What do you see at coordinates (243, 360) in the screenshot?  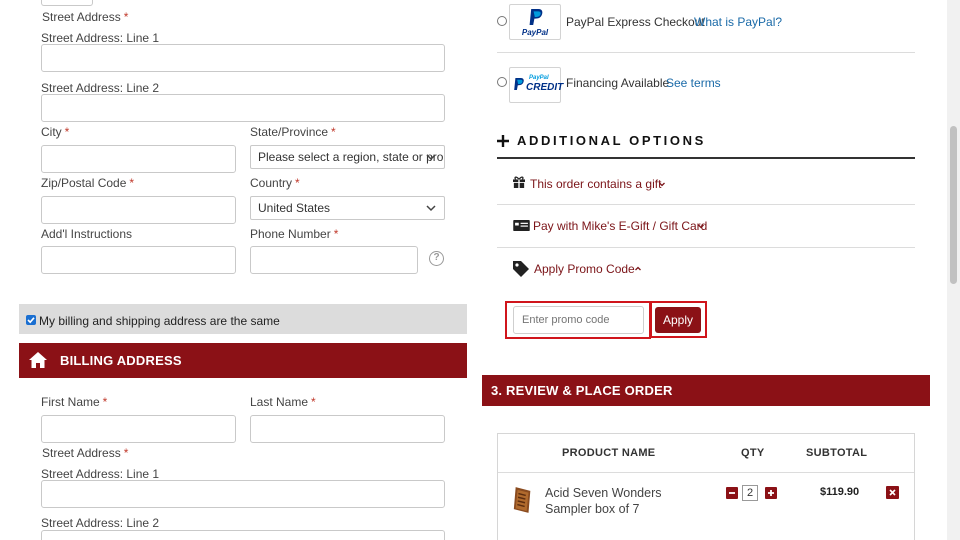 I see `billing-address-banner: BILLING ADDRESS` at bounding box center [243, 360].